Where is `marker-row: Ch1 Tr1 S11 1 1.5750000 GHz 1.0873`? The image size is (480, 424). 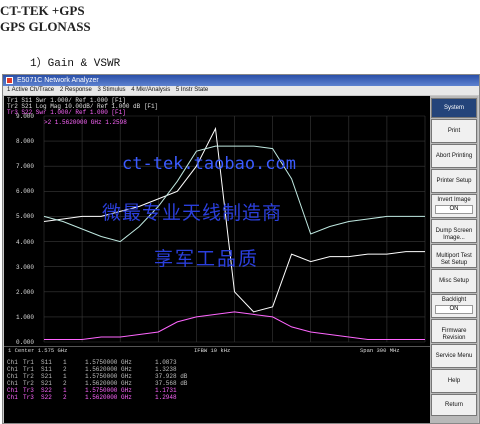 marker-row: Ch1 Tr1 S11 1 1.5750000 GHz 1.0873 is located at coordinates (111, 362).